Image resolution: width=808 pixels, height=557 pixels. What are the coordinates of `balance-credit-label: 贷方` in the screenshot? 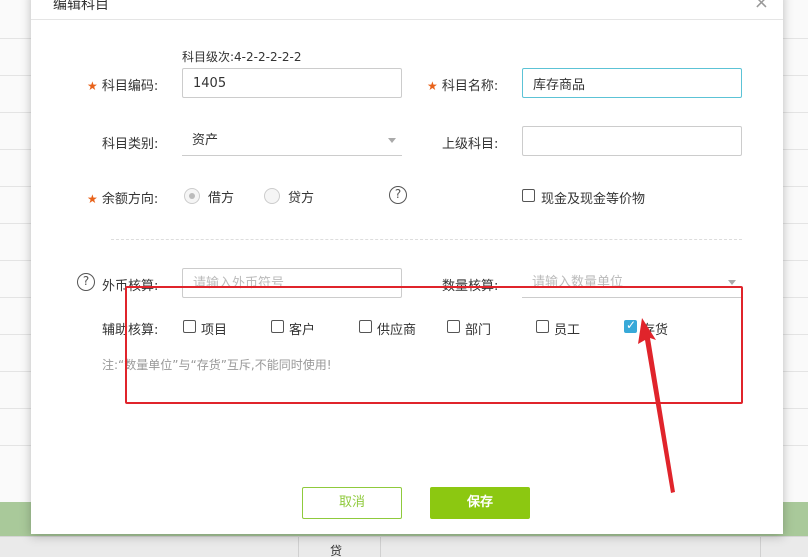 It's located at (301, 198).